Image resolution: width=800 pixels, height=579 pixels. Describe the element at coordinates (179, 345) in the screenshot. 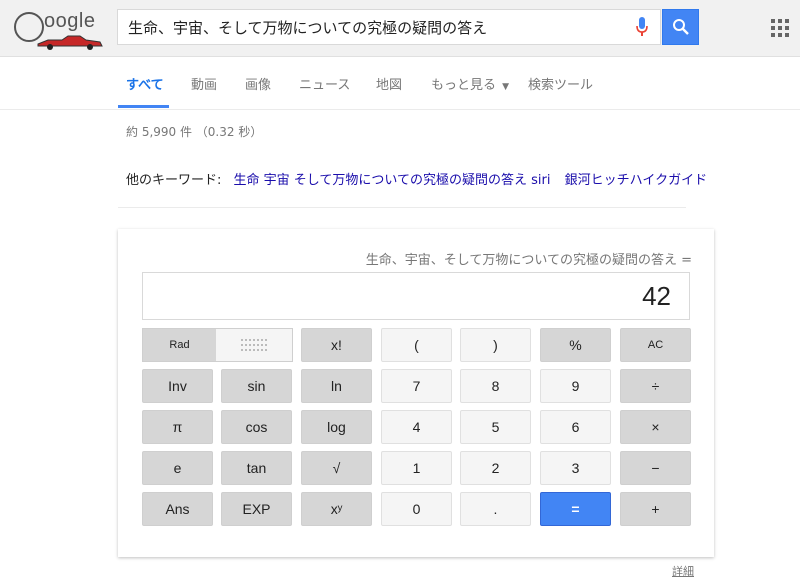

I see `rad-button: Rad` at that location.